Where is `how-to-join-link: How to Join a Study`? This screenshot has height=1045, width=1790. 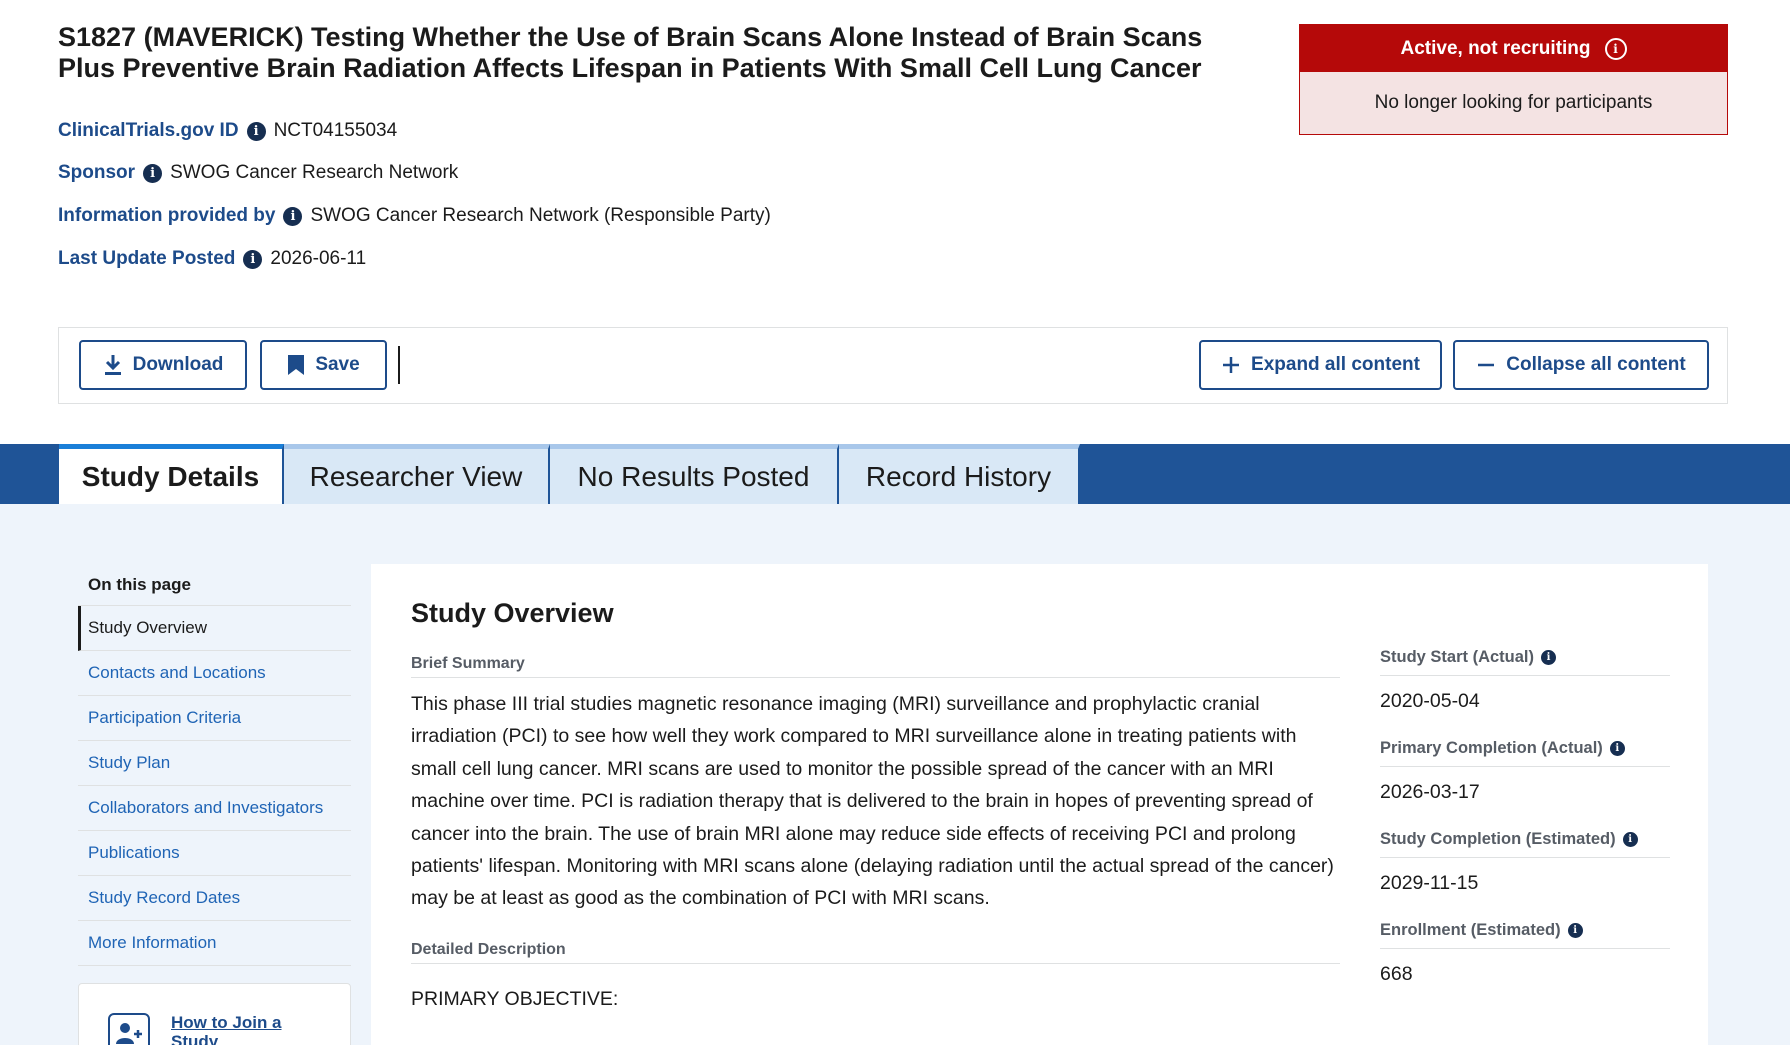
how-to-join-link: How to Join a Study is located at coordinates (231, 1029).